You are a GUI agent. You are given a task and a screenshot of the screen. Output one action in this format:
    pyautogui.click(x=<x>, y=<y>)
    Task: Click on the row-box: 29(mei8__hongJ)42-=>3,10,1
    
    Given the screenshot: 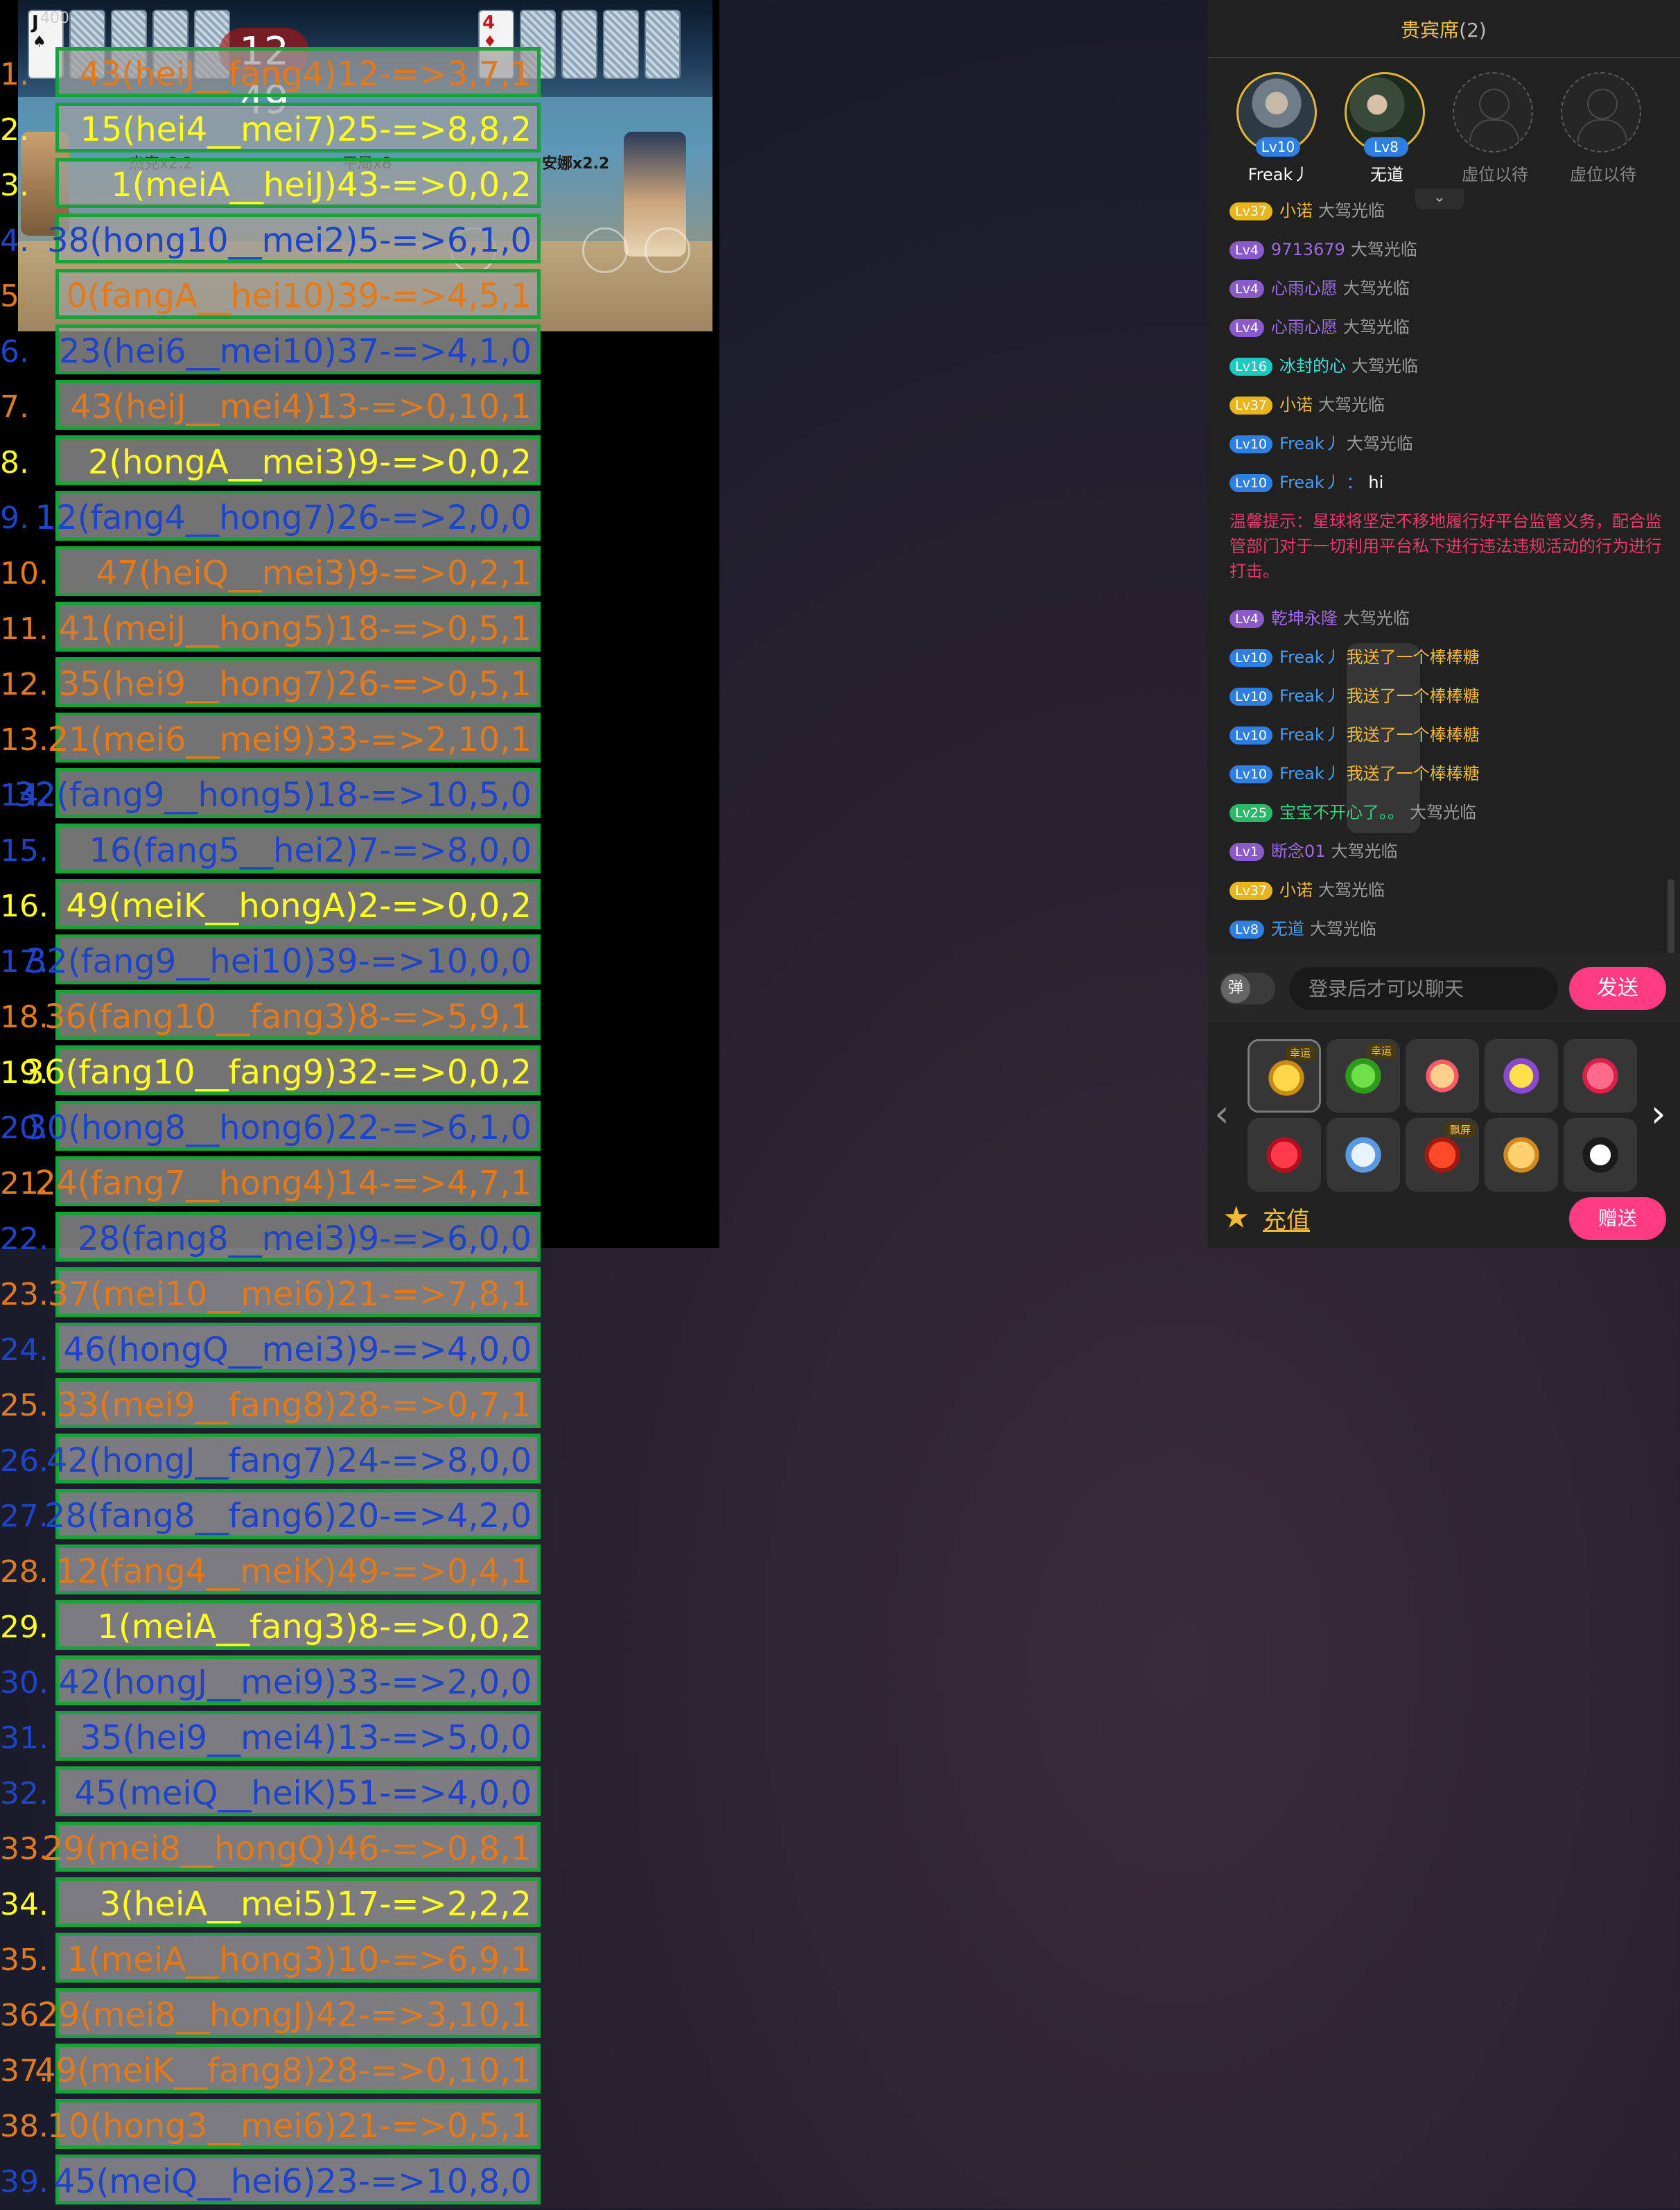 What is the action you would take?
    pyautogui.click(x=289, y=2013)
    